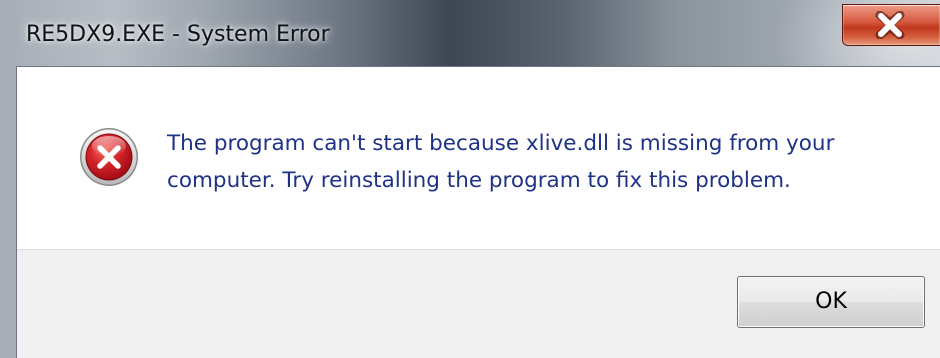 This screenshot has height=358, width=940. I want to click on error-icon, so click(109, 157).